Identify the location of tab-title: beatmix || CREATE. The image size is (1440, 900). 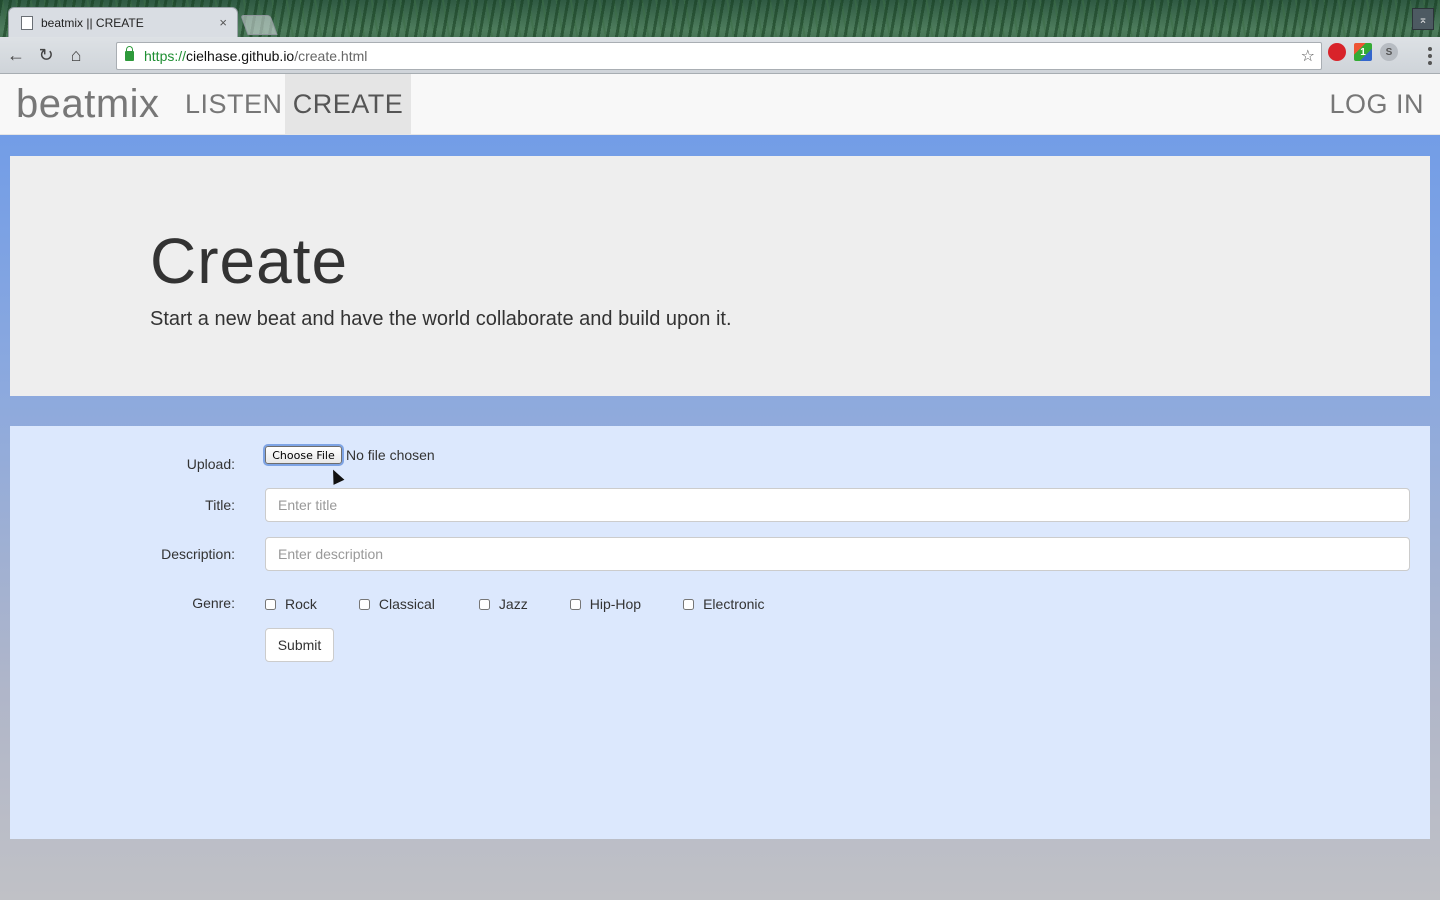
(92, 22).